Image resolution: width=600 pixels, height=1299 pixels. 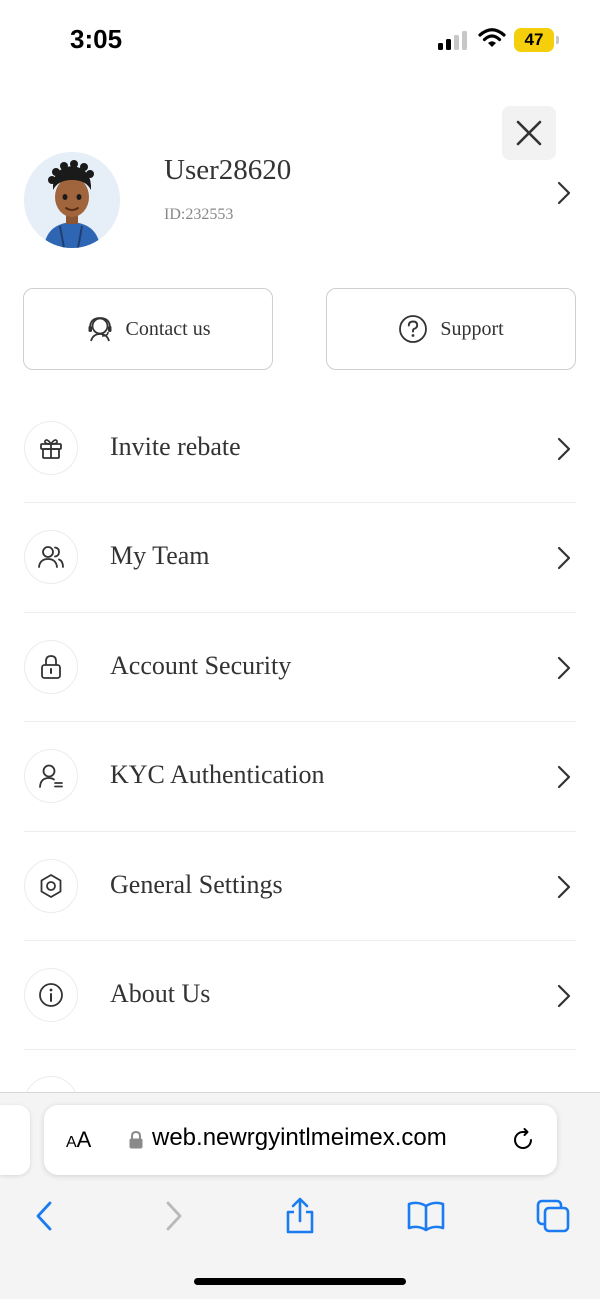 I want to click on address-bar: AA web.newrgyintlmeimex.com, so click(x=300, y=1140).